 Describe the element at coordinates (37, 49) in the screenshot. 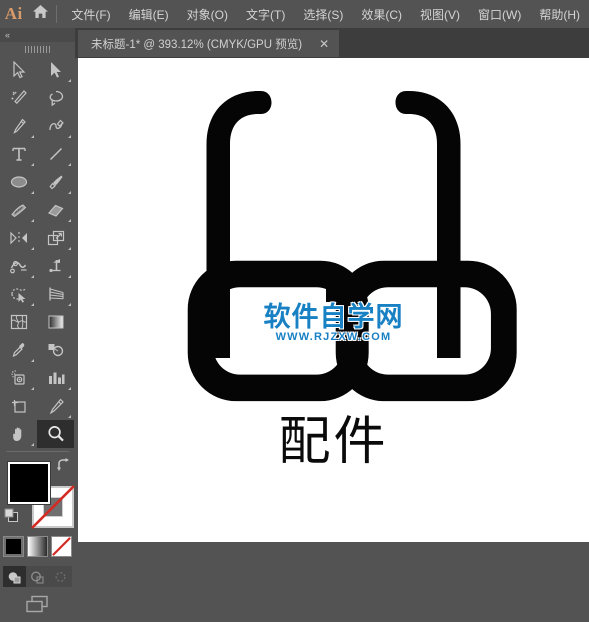

I see `tools-panel-grip` at that location.